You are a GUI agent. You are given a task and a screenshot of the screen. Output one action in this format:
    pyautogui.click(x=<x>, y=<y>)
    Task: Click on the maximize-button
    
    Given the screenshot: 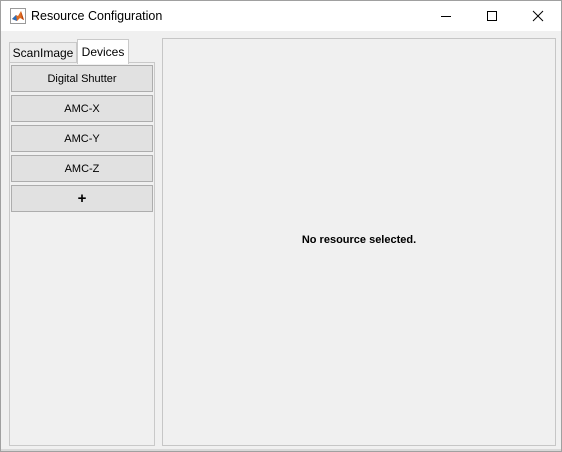 What is the action you would take?
    pyautogui.click(x=492, y=16)
    